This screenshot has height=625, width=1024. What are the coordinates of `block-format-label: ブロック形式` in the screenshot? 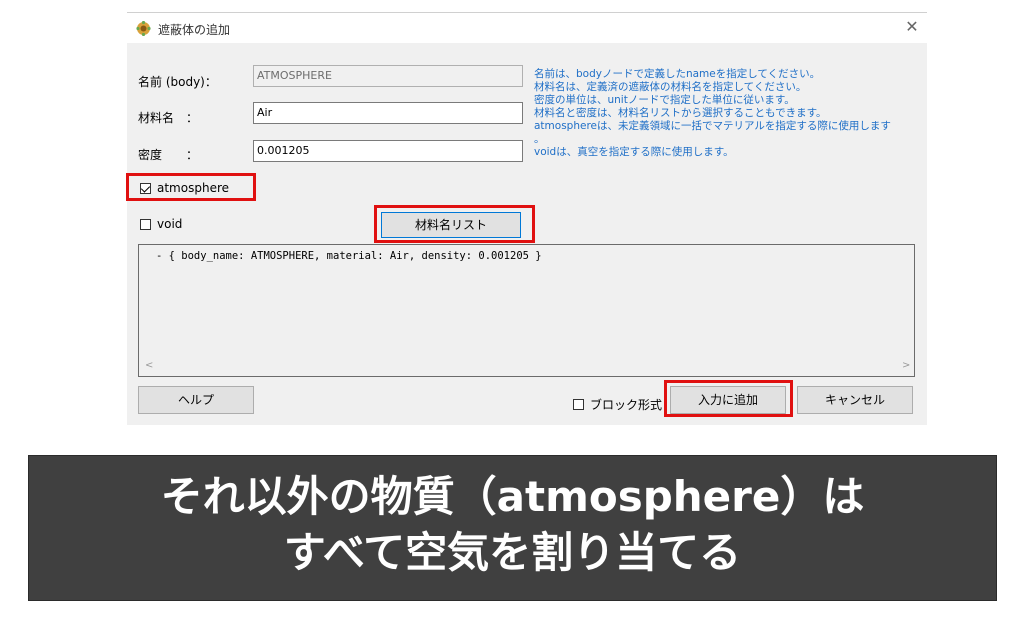 It's located at (626, 405).